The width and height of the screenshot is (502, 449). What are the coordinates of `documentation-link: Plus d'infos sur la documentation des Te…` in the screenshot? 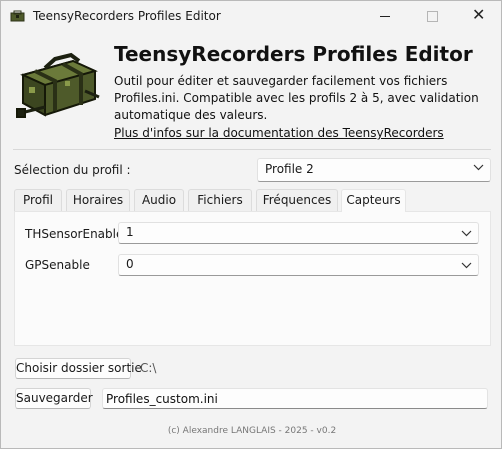 It's located at (279, 133).